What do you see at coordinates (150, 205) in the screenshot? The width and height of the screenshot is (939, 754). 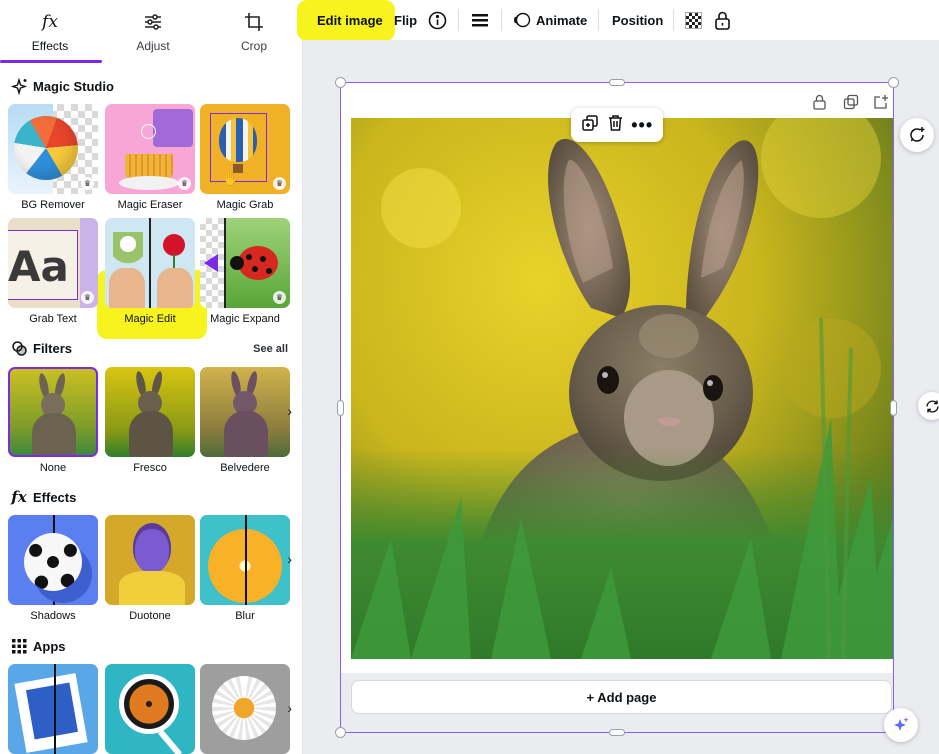 I see `magic-eraser-label: Magic Eraser` at bounding box center [150, 205].